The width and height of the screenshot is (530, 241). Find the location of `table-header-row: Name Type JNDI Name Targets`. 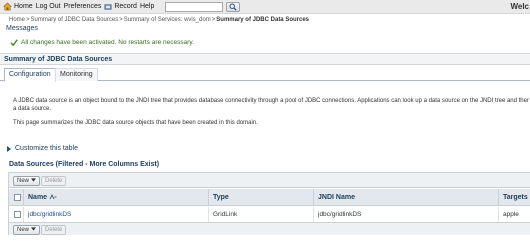

table-header-row: Name Type JNDI Name Targets is located at coordinates (269, 197).